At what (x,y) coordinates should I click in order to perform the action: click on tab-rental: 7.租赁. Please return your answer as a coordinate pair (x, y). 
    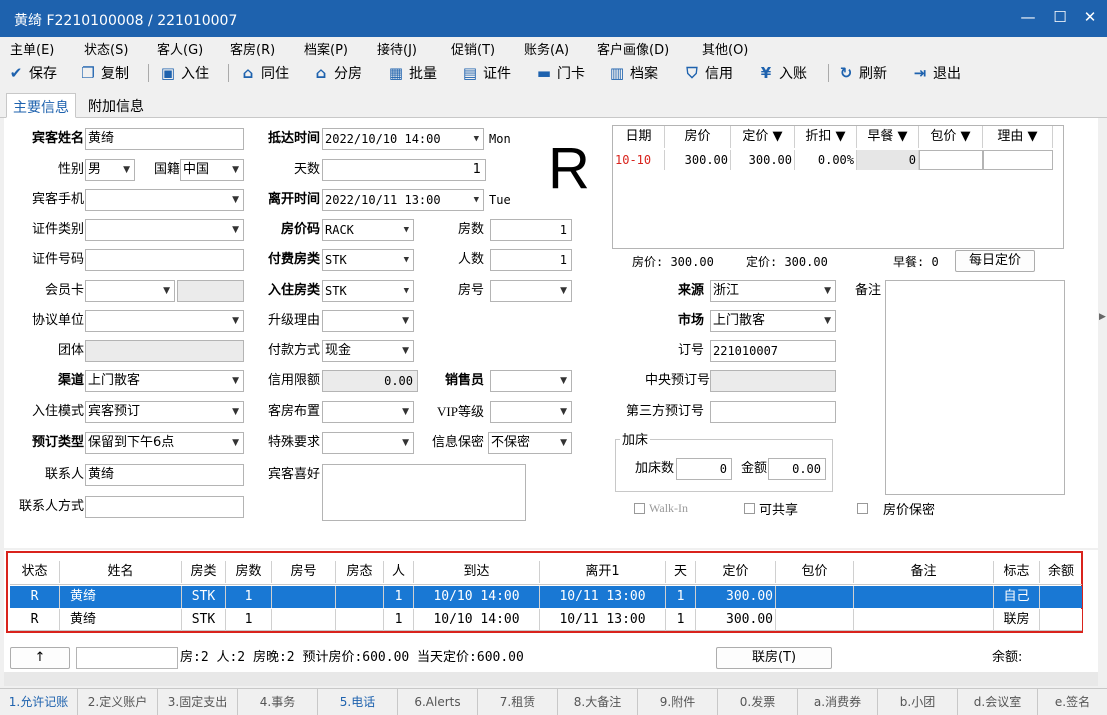
    Looking at the image, I should click on (518, 702).